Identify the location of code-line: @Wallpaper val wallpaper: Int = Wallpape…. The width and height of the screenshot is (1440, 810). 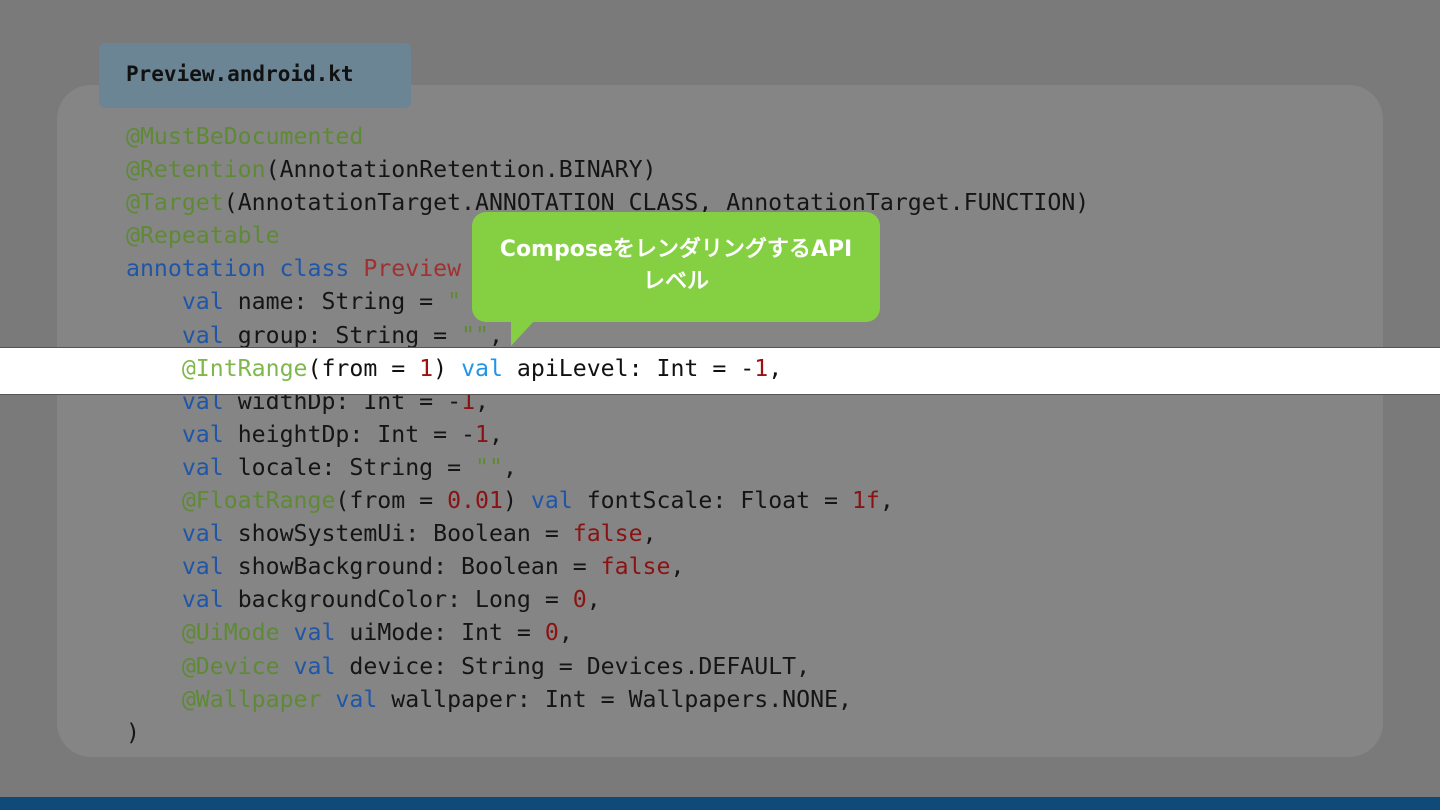
(746, 699).